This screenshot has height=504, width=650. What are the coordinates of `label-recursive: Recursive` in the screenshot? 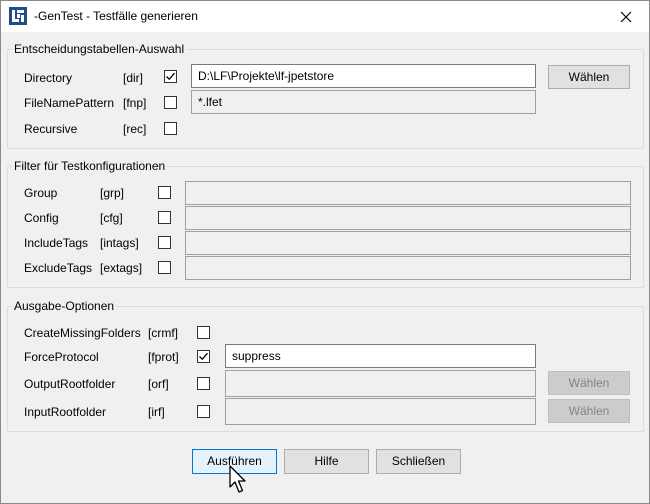 It's located at (51, 129).